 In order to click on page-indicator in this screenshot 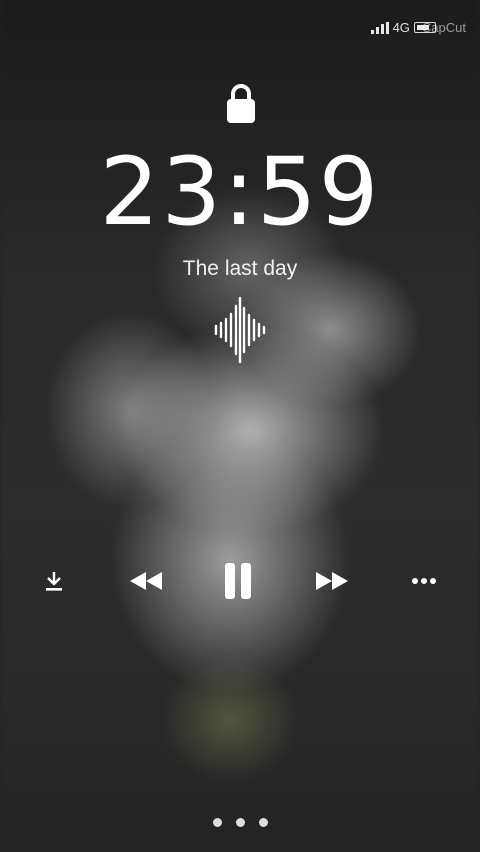, I will do `click(240, 822)`.